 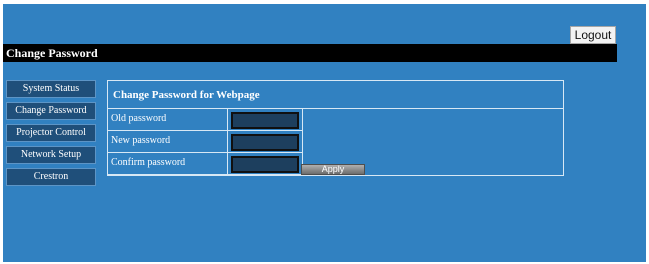 I want to click on confirm-password-label: Confirm password, so click(x=168, y=163).